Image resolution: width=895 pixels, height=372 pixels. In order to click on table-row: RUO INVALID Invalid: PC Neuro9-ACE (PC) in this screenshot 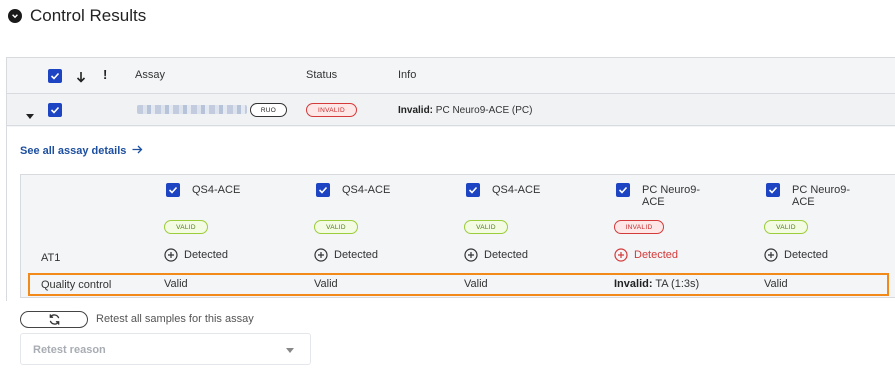, I will do `click(451, 110)`.